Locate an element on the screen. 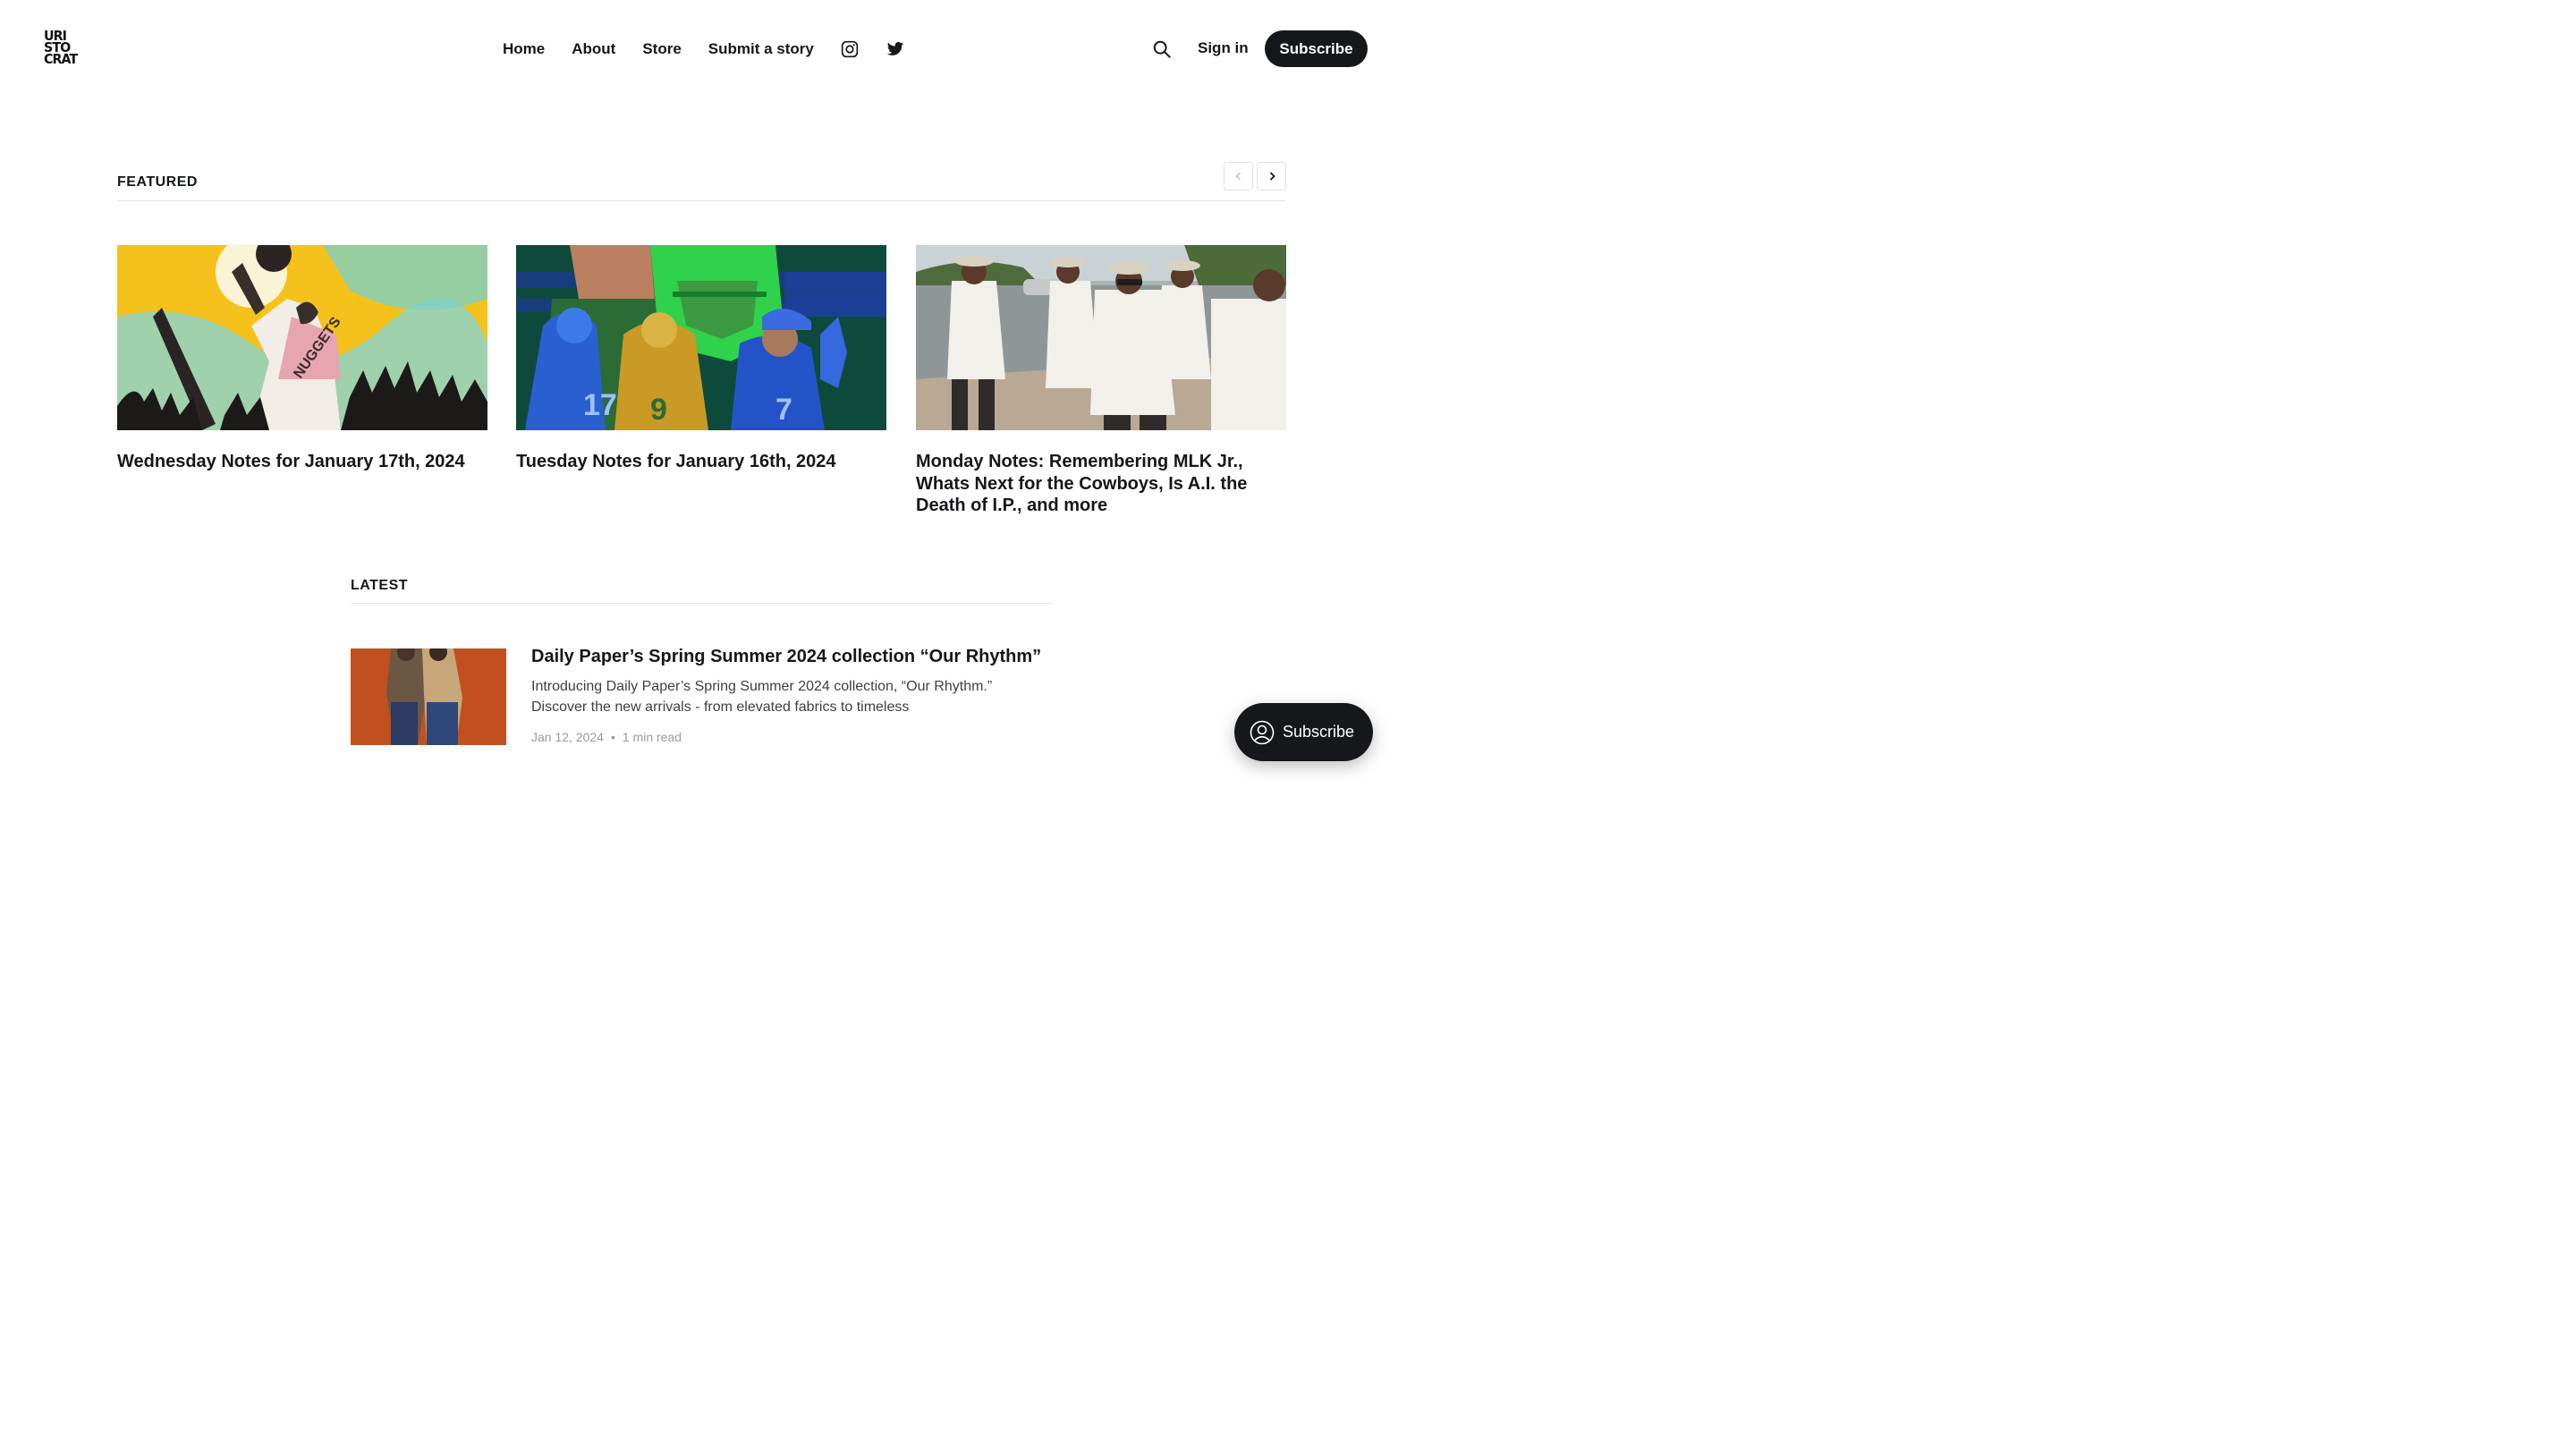 The image size is (2576, 1449). instagram-icon is located at coordinates (850, 49).